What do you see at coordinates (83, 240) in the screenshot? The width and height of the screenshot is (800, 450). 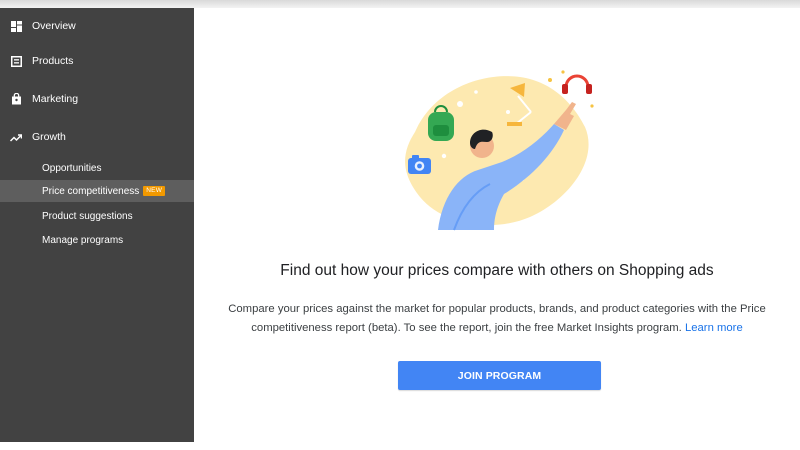 I see `sidebar-subitem-label: Manage programs` at bounding box center [83, 240].